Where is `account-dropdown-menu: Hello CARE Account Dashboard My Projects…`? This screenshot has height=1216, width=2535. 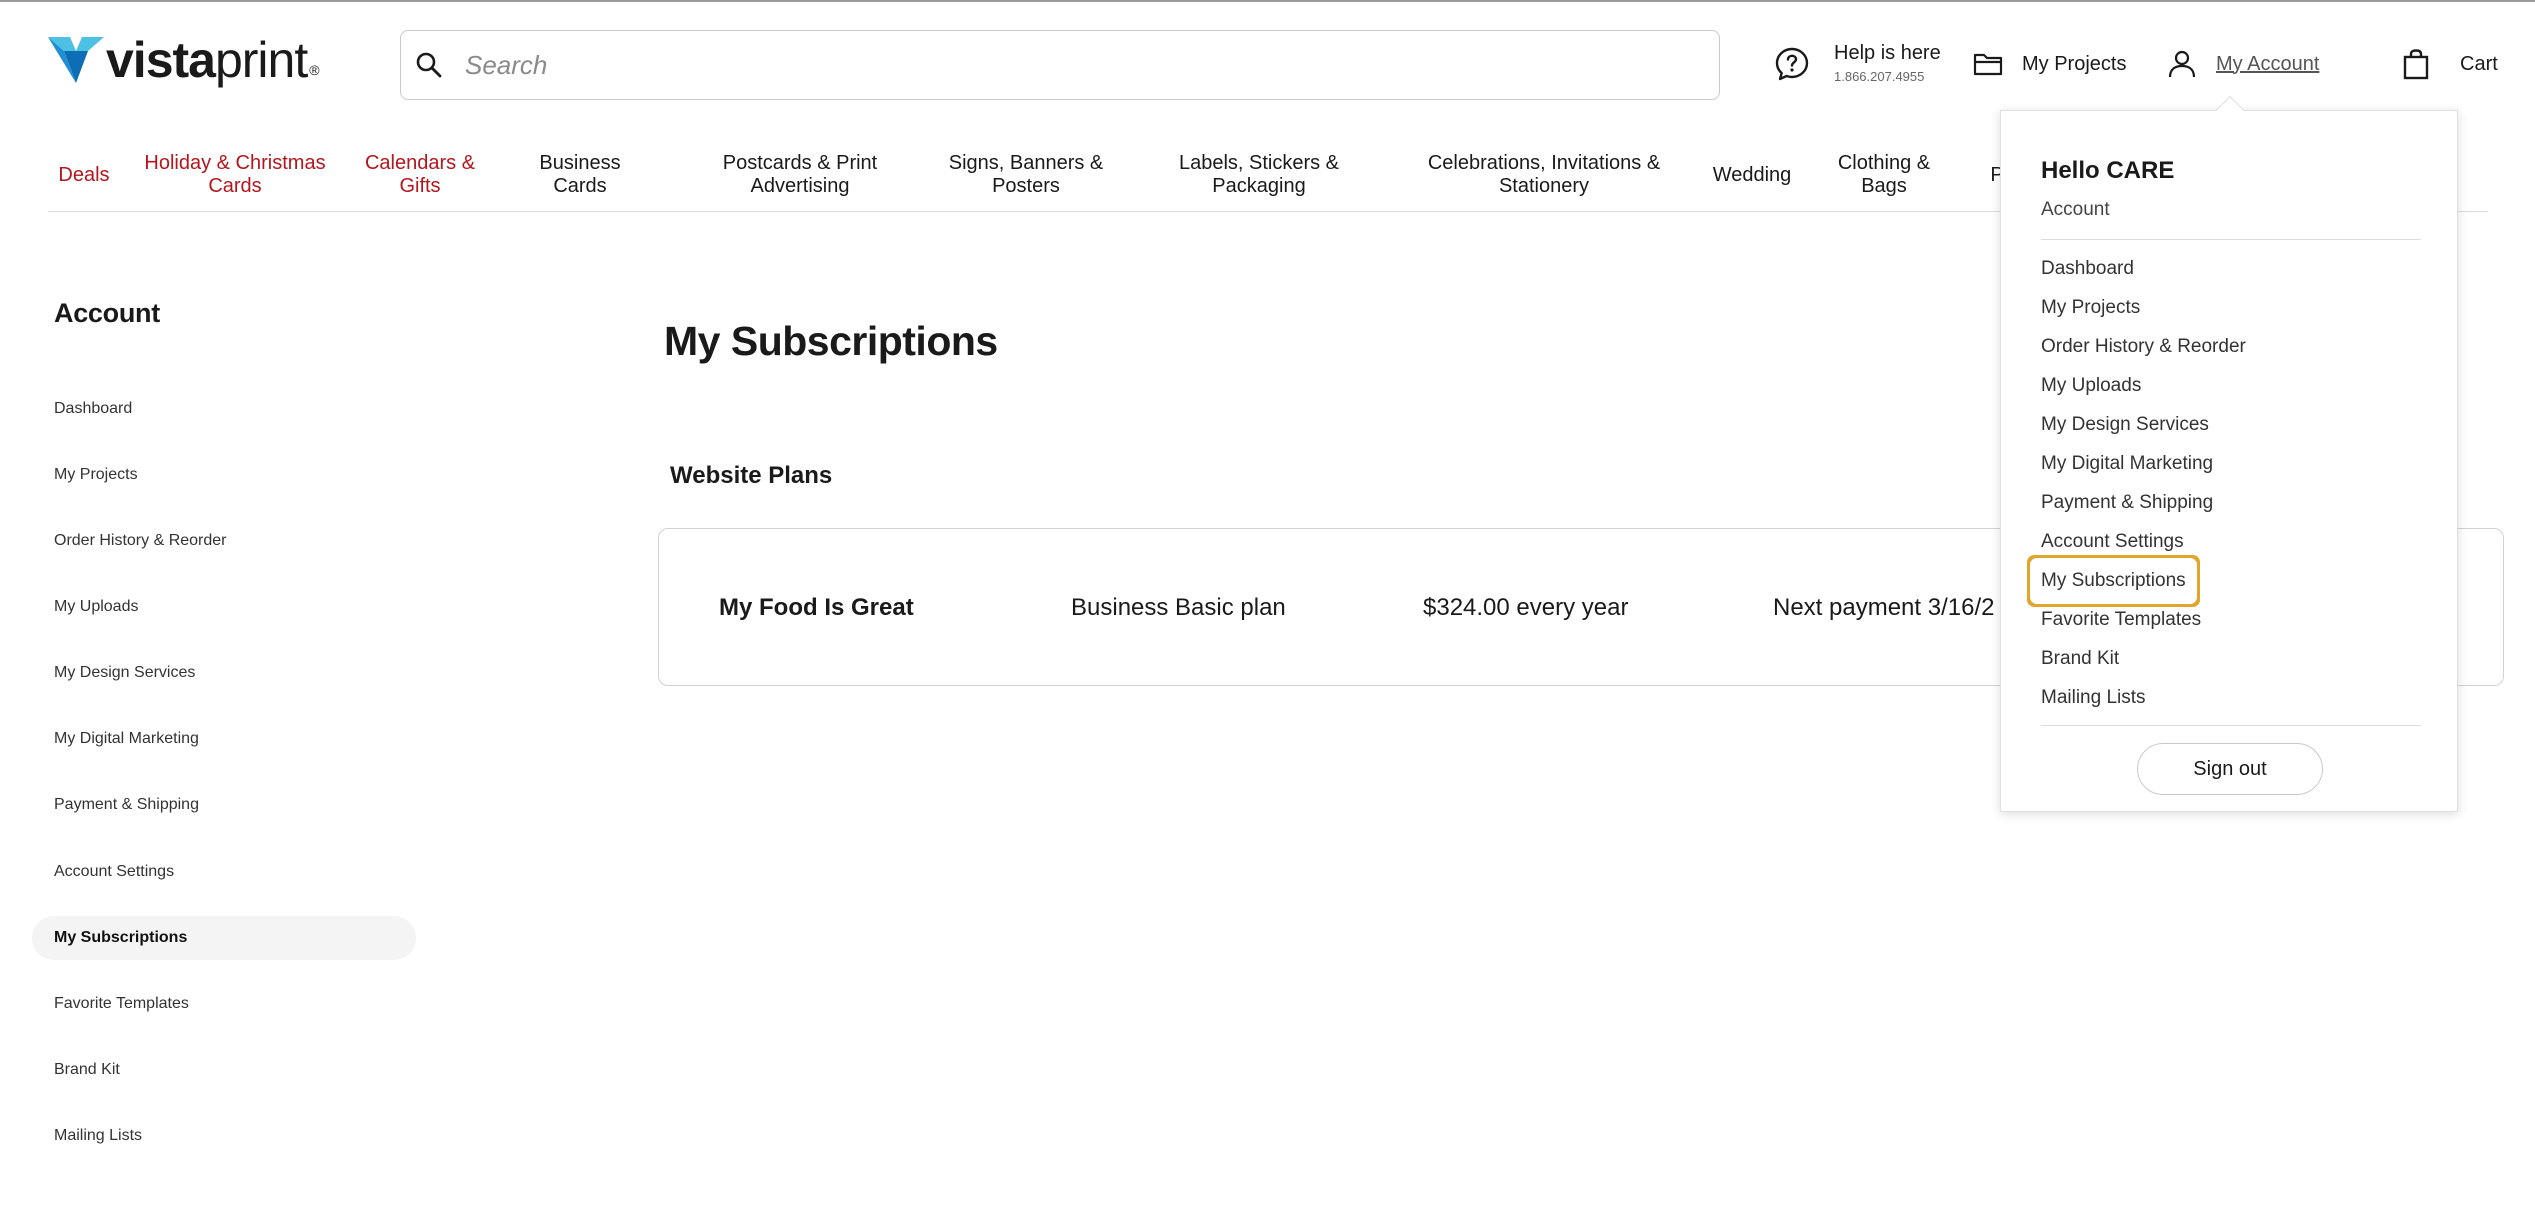
account-dropdown-menu: Hello CARE Account Dashboard My Projects… is located at coordinates (2229, 453).